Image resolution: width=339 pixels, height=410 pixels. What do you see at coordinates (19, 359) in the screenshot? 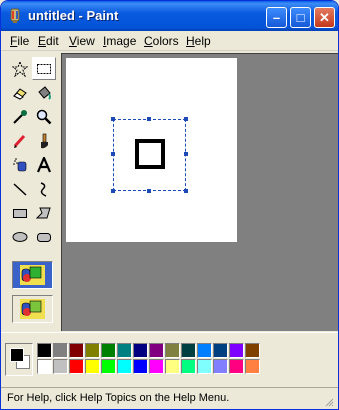
I see `current-colors` at bounding box center [19, 359].